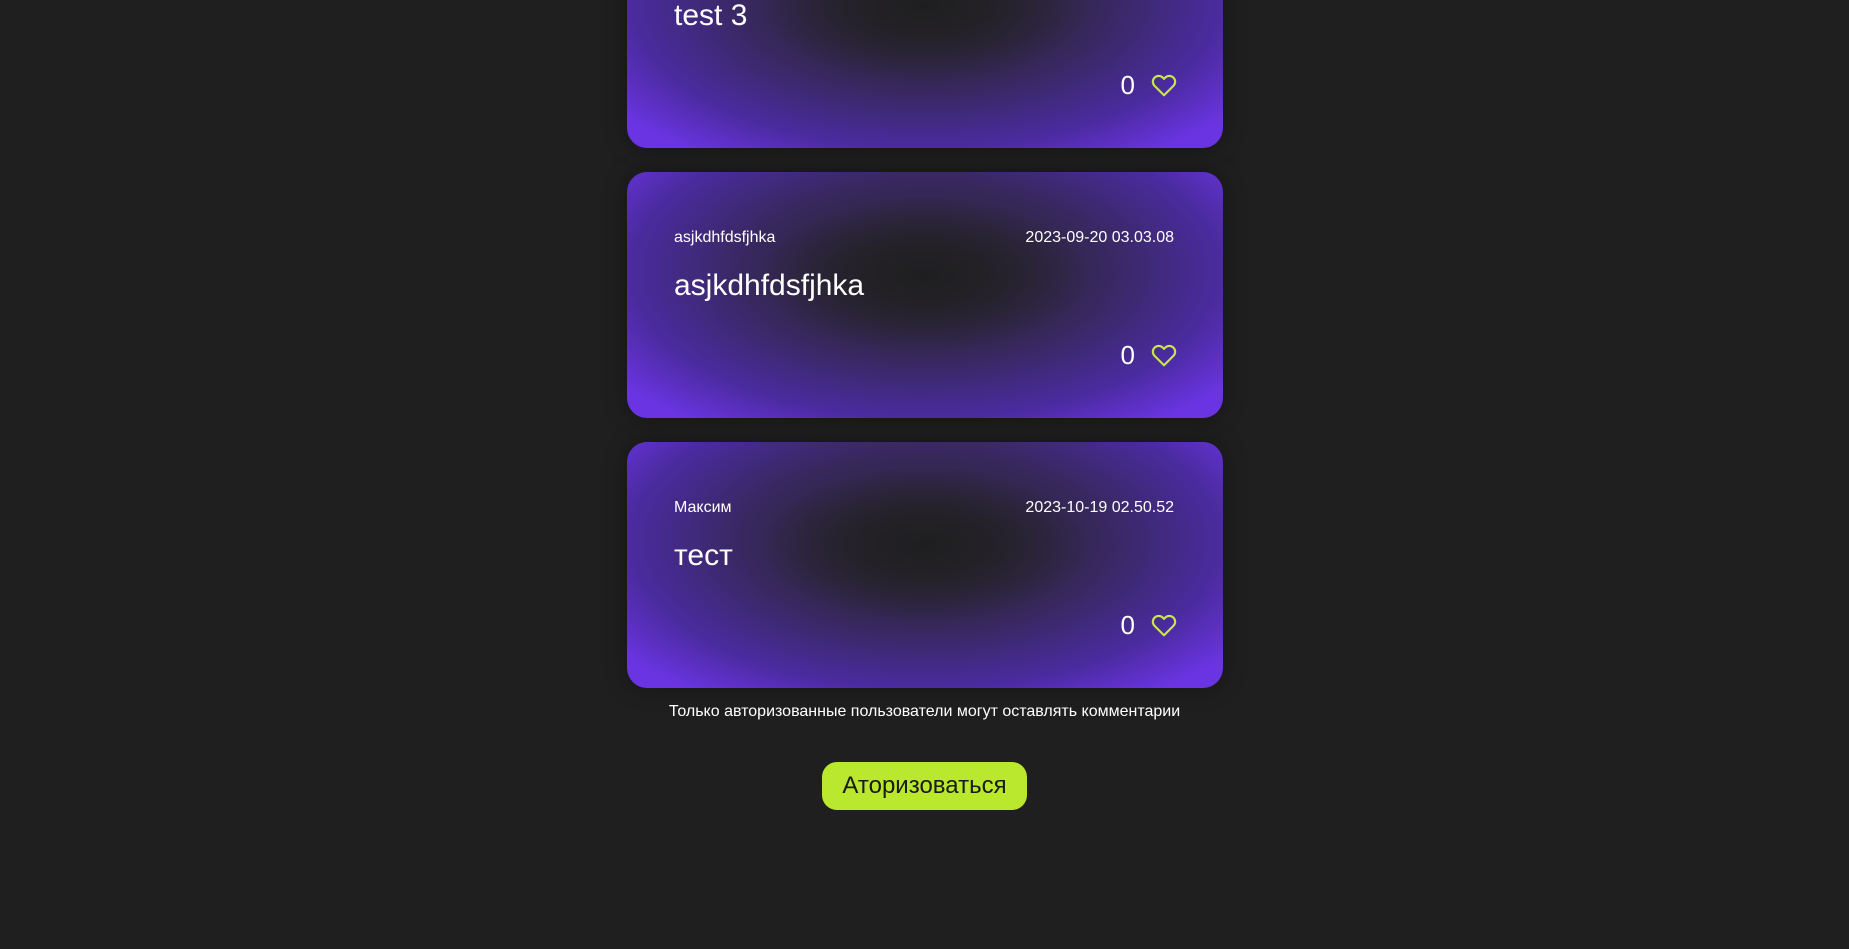  What do you see at coordinates (924, 508) in the screenshot?
I see `post-meta: Максим 2023-10-19 02.50.52` at bounding box center [924, 508].